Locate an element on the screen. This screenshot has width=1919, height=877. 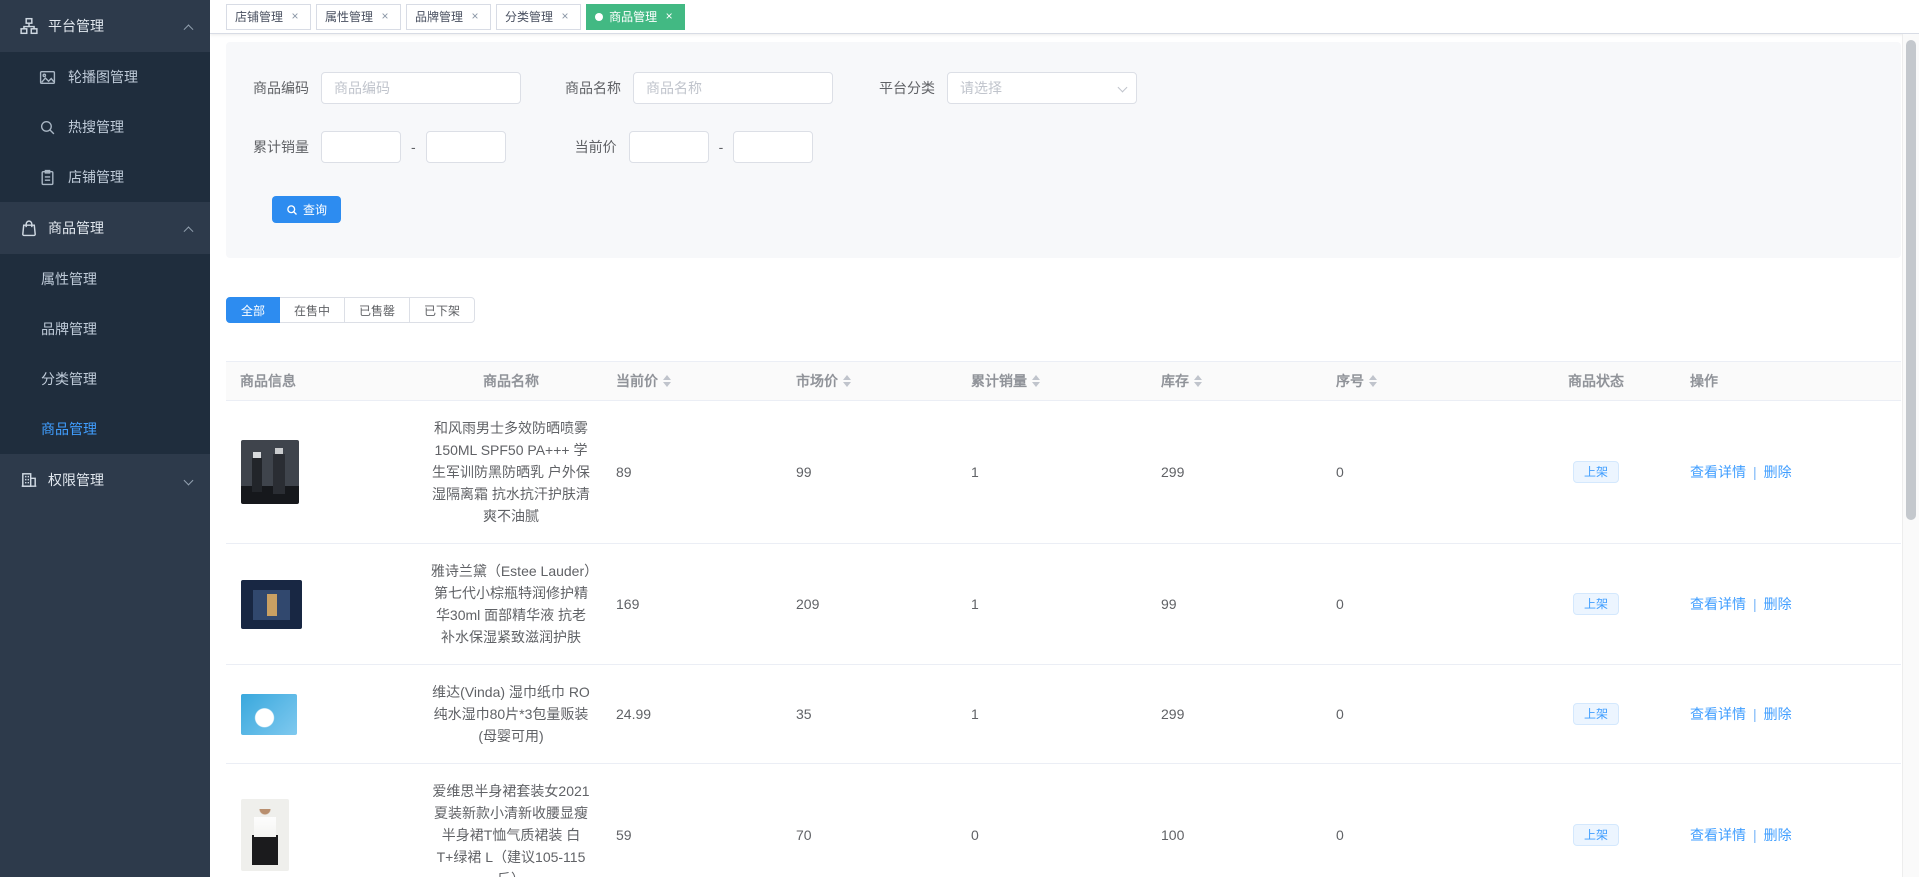
status-tab-off-shelf: 已下架 is located at coordinates (442, 310).